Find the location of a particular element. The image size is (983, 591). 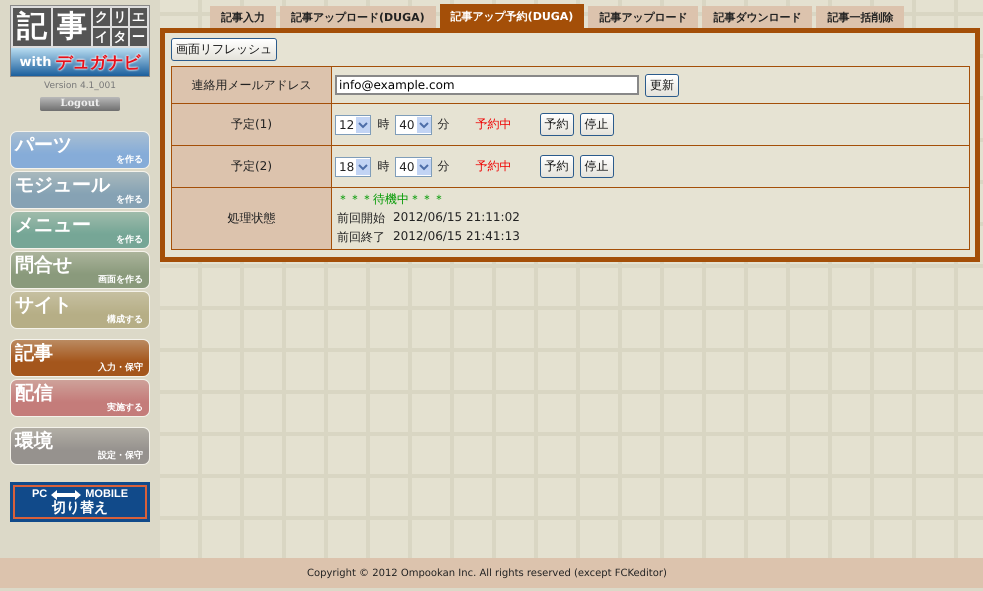

timestamp-value: 2012/06/15 21:11:02 is located at coordinates (456, 218).